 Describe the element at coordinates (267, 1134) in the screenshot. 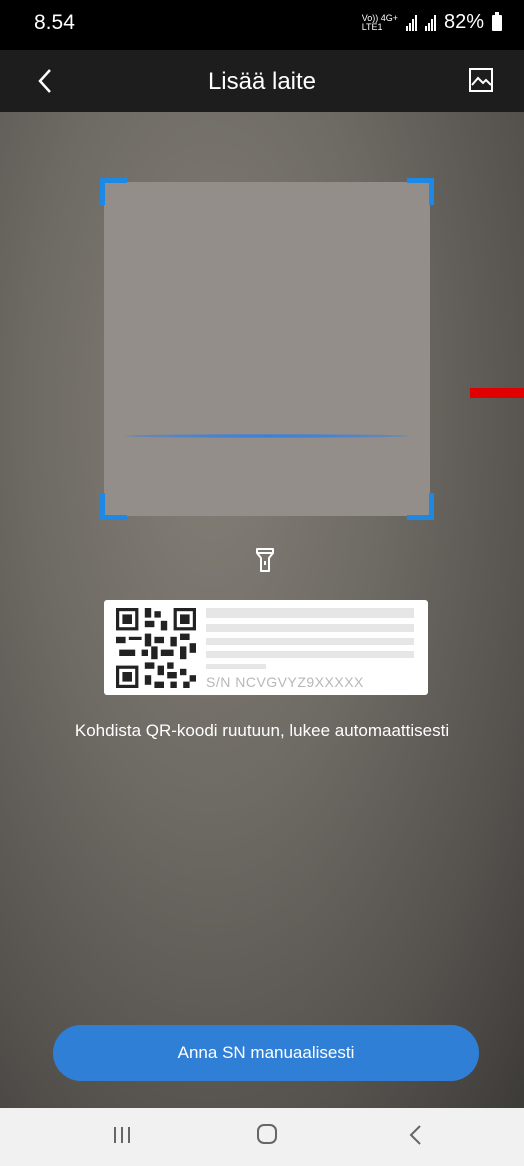

I see `home-button` at that location.